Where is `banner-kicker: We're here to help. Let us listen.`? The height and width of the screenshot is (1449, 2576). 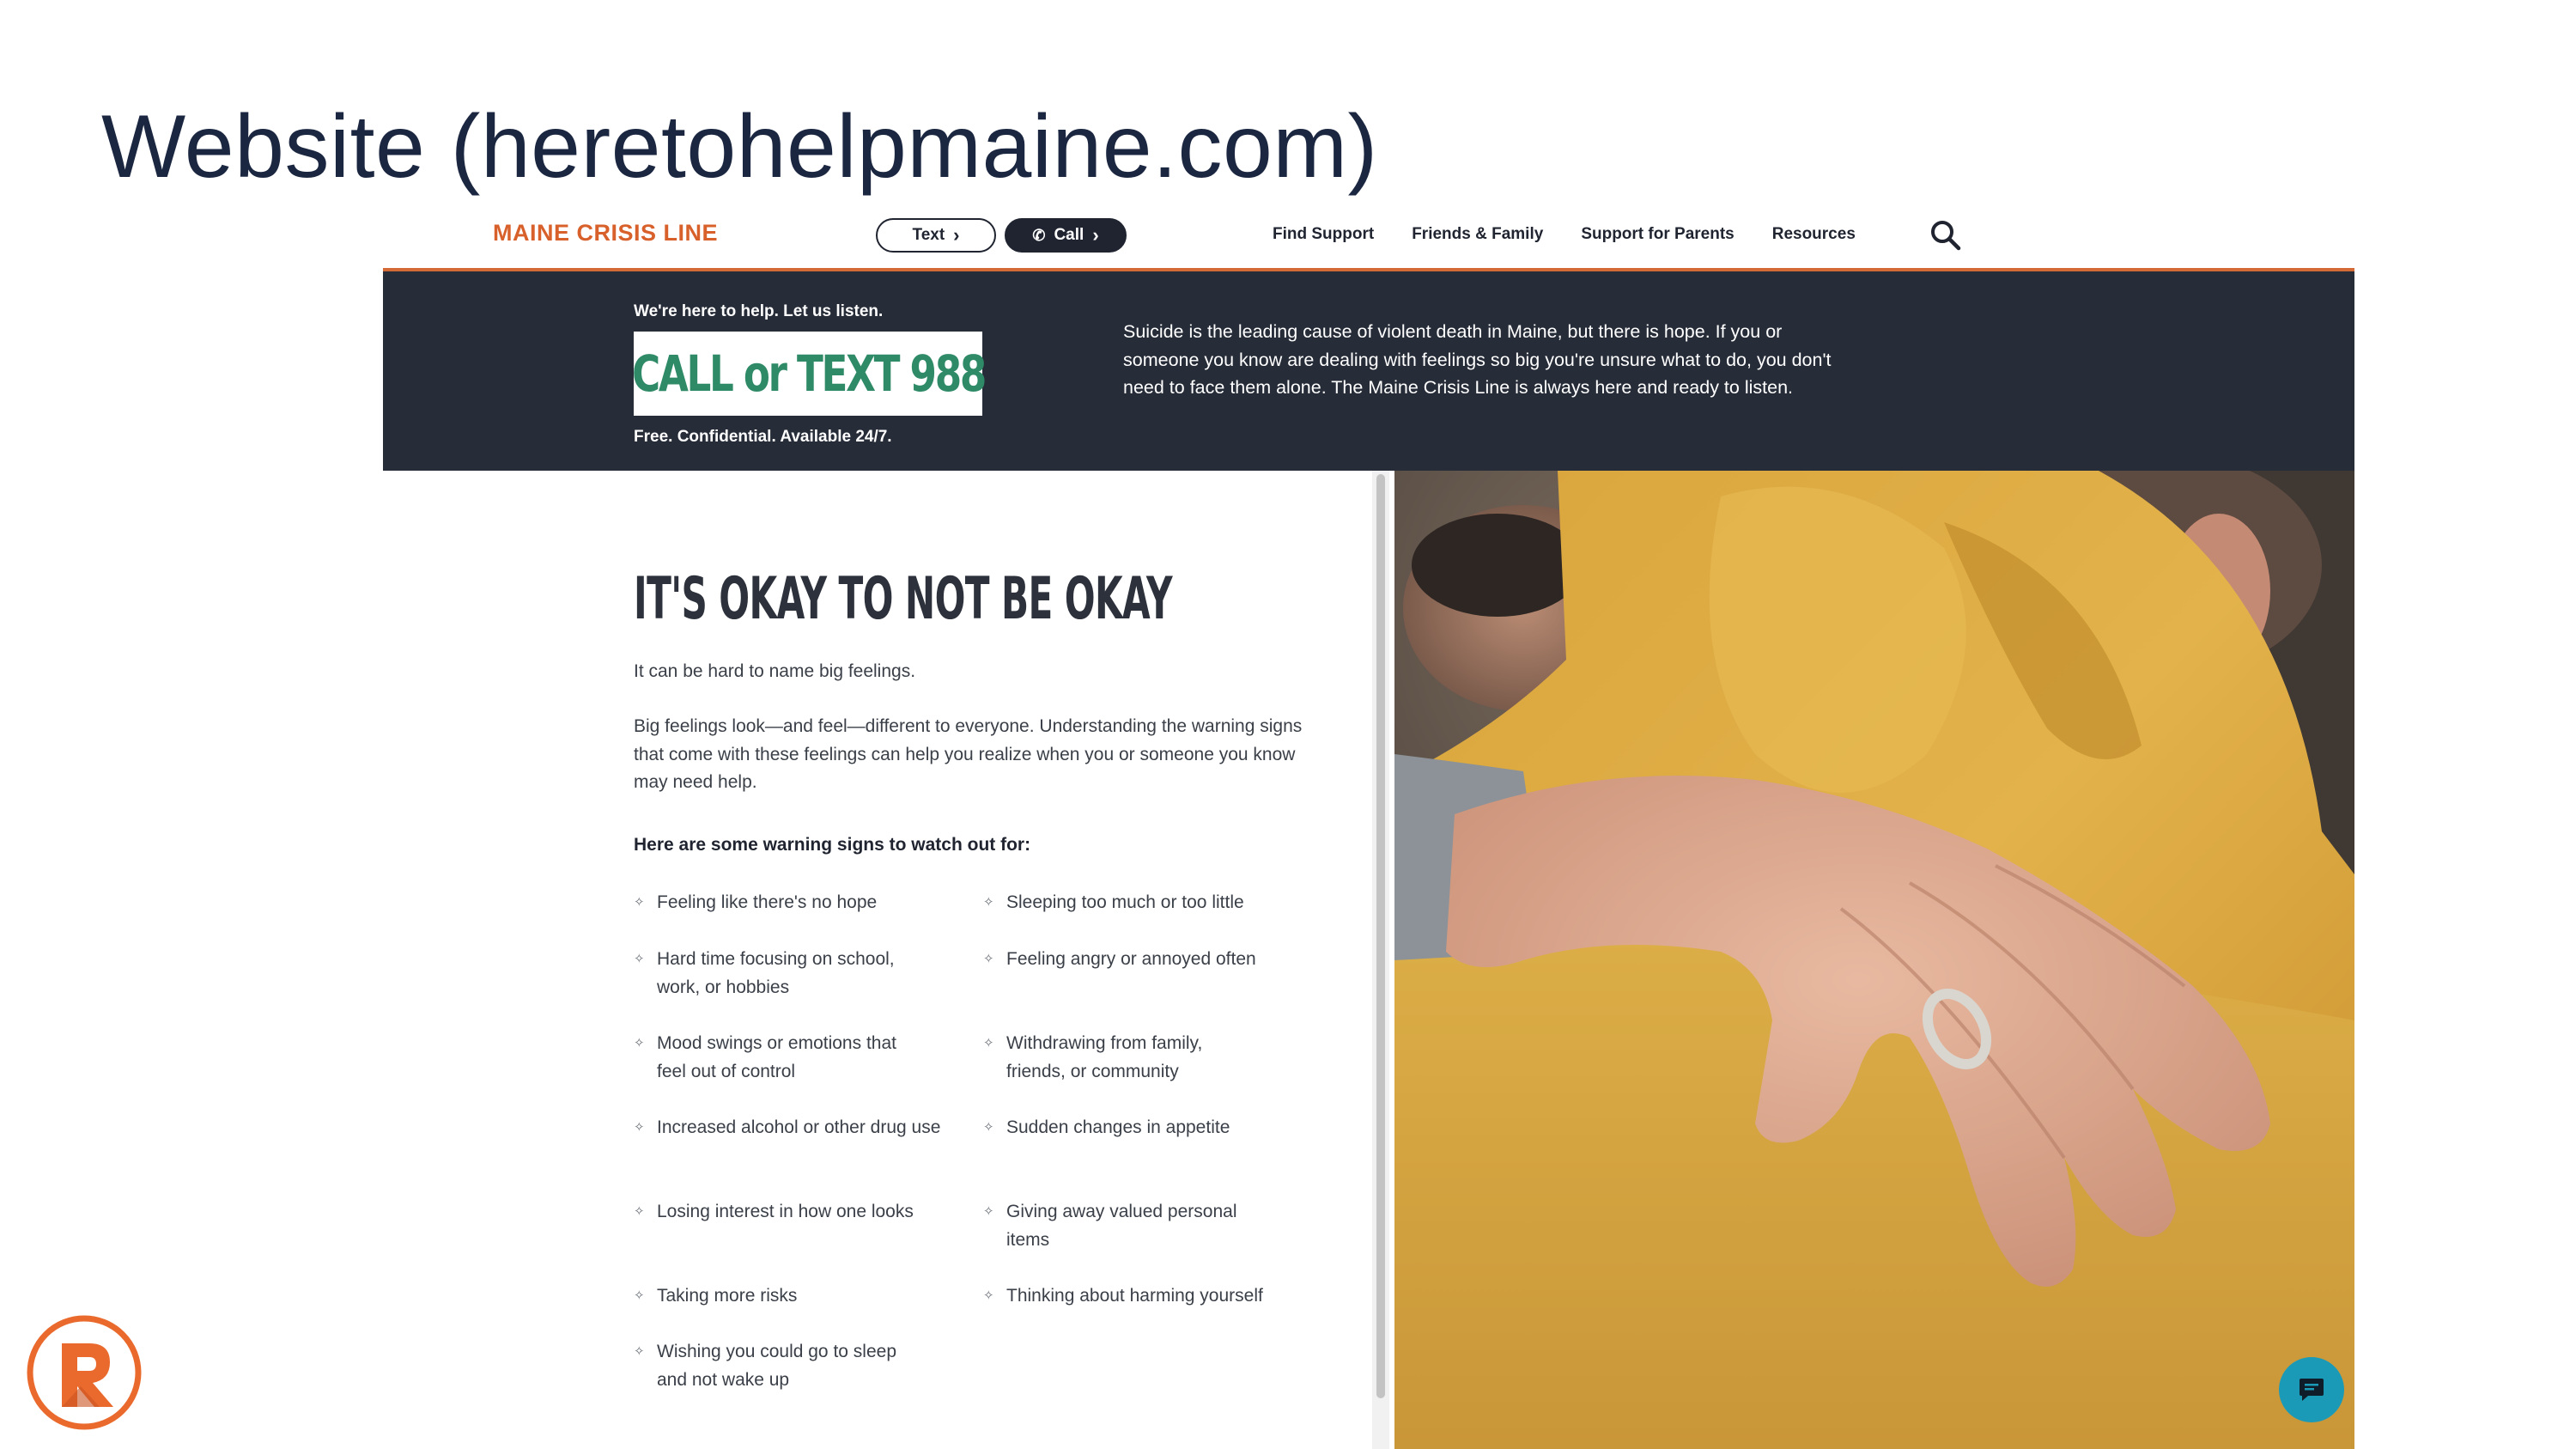 banner-kicker: We're here to help. Let us listen. is located at coordinates (759, 311).